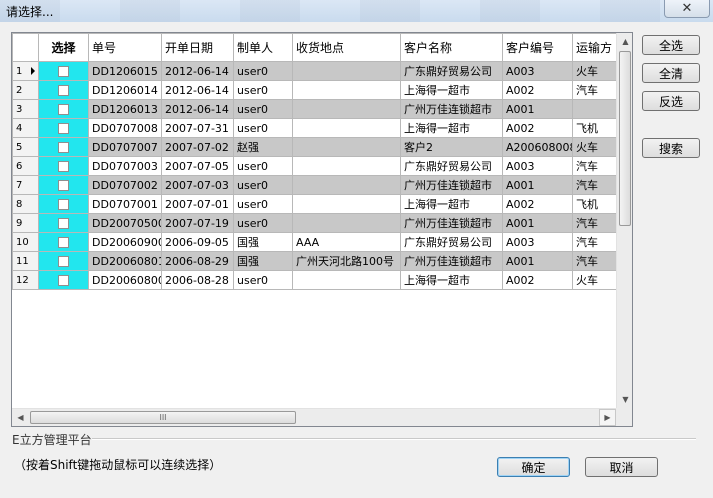 The width and height of the screenshot is (713, 498). Describe the element at coordinates (346, 261) in the screenshot. I see `cell-delivery-place: 广州天河北路100号` at that location.